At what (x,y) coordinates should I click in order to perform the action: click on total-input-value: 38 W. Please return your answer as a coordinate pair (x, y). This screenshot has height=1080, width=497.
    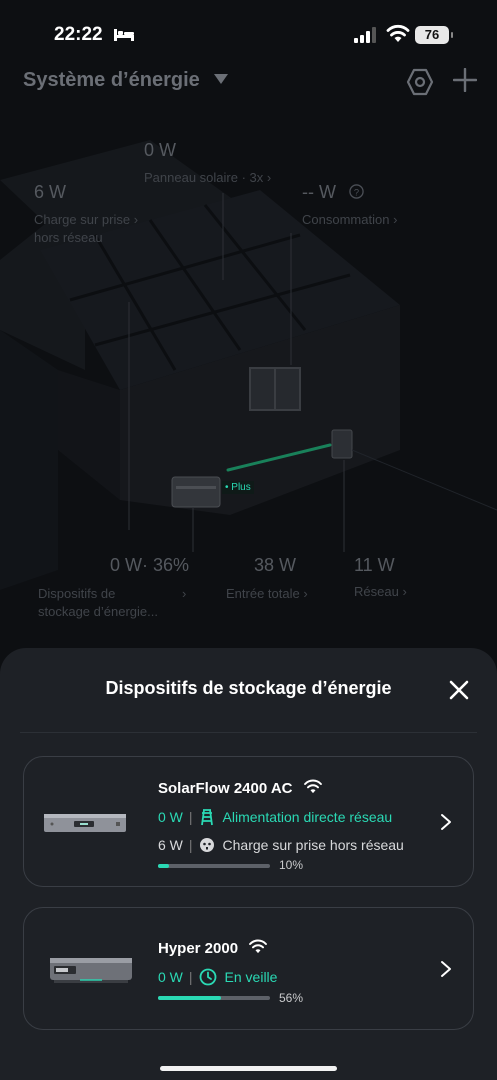
    Looking at the image, I should click on (275, 565).